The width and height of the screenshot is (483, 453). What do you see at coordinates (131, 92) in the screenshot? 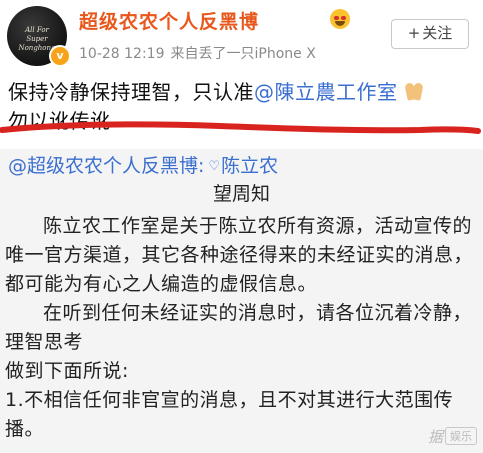
I see `post-text-before: 保持冷静保持理智，只认准` at bounding box center [131, 92].